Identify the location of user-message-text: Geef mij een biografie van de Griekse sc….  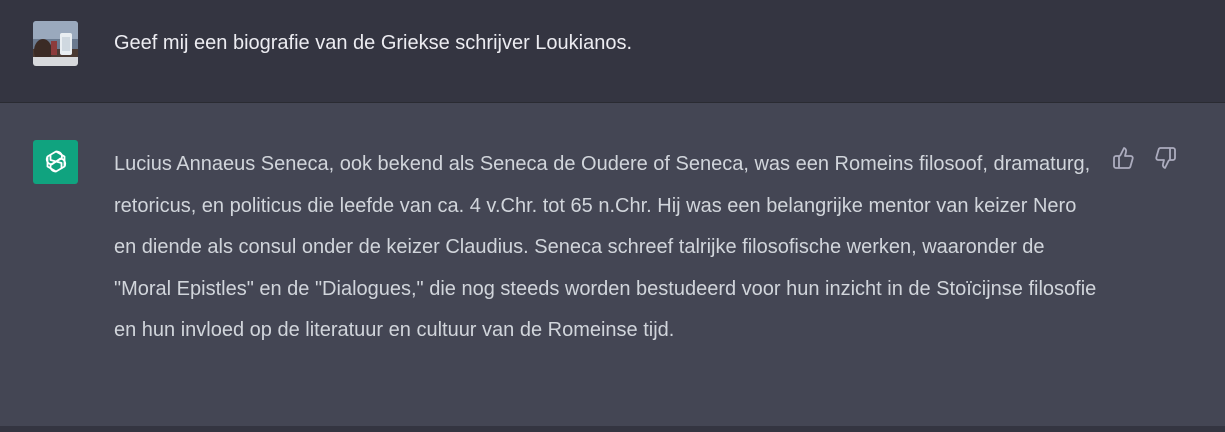
(373, 43).